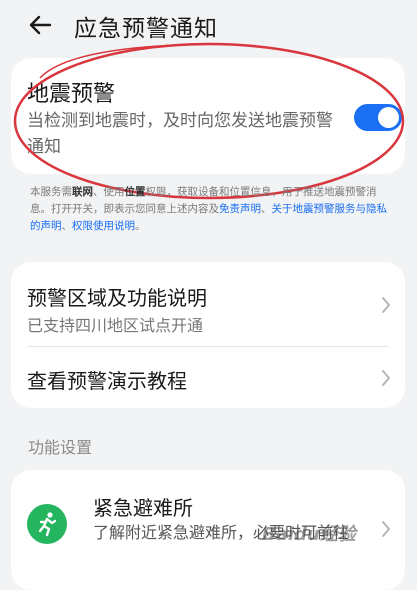 The image size is (417, 590). Describe the element at coordinates (82, 192) in the screenshot. I see `notice-network-term: 联网` at that location.